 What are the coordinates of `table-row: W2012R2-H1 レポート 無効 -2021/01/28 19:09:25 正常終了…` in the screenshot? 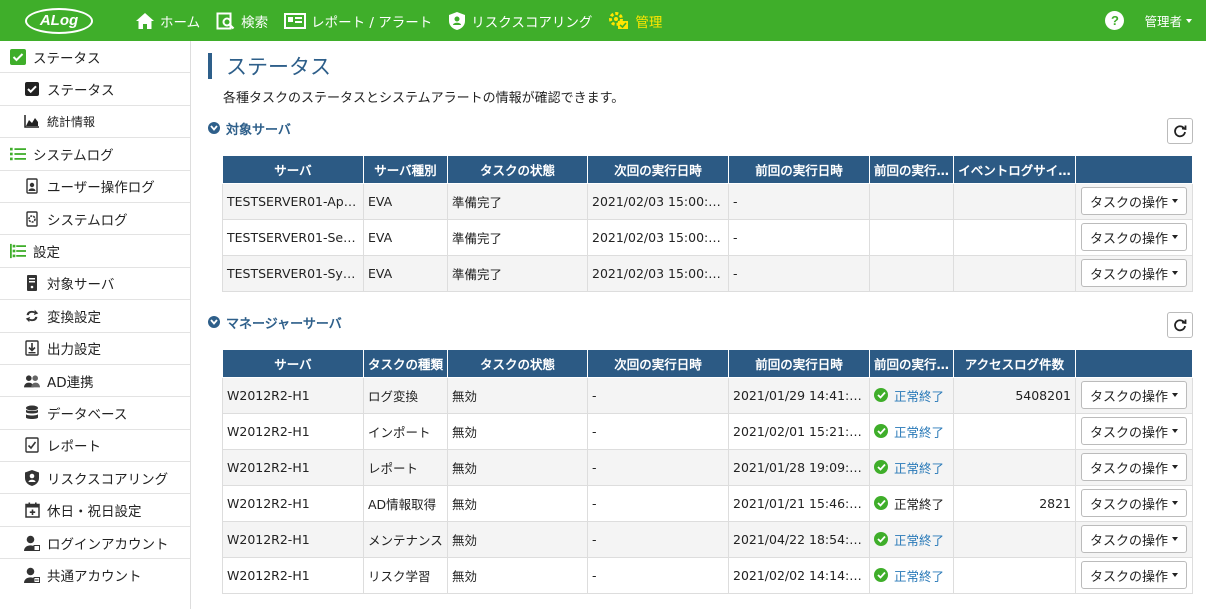 It's located at (707, 467).